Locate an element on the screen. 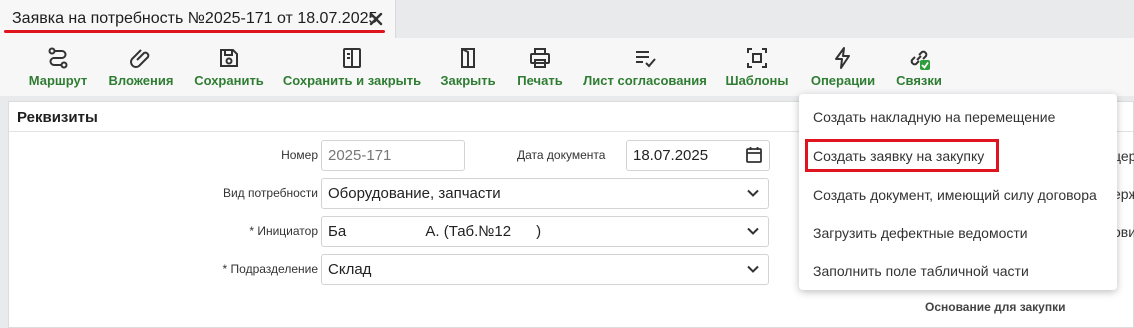  calendar-icon is located at coordinates (754, 155).